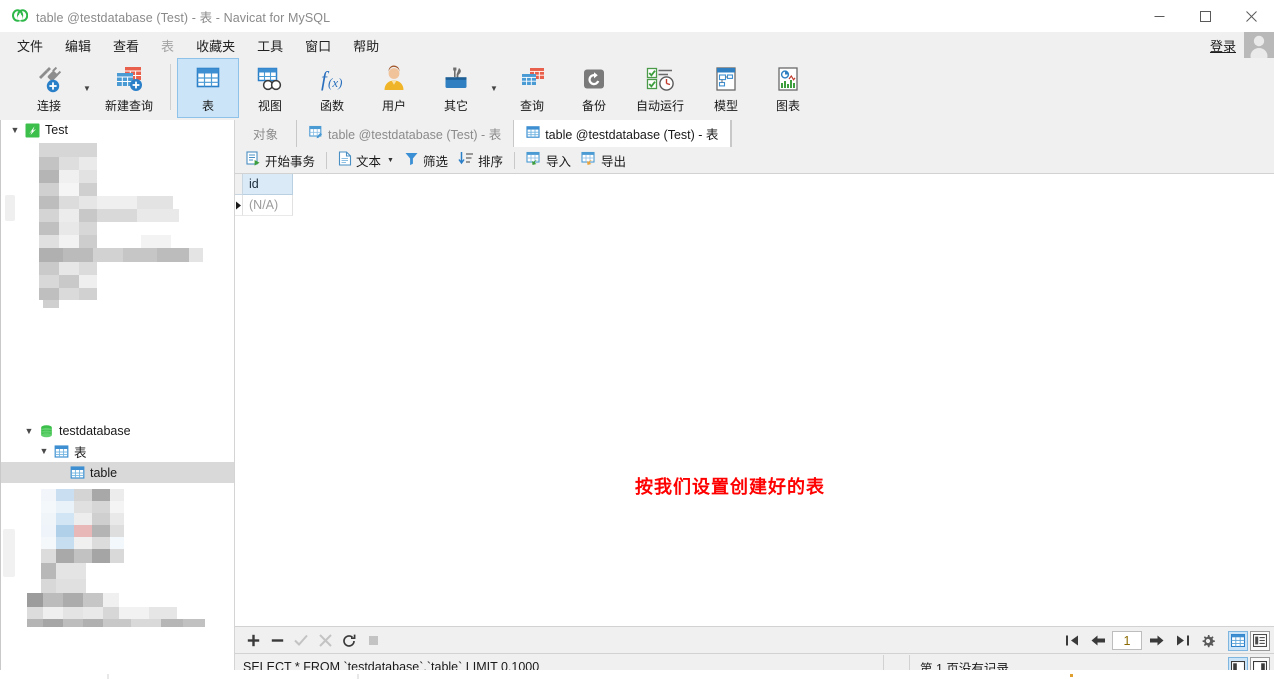 The image size is (1274, 679). I want to click on ribbon-function: f (x) 函数, so click(332, 88).